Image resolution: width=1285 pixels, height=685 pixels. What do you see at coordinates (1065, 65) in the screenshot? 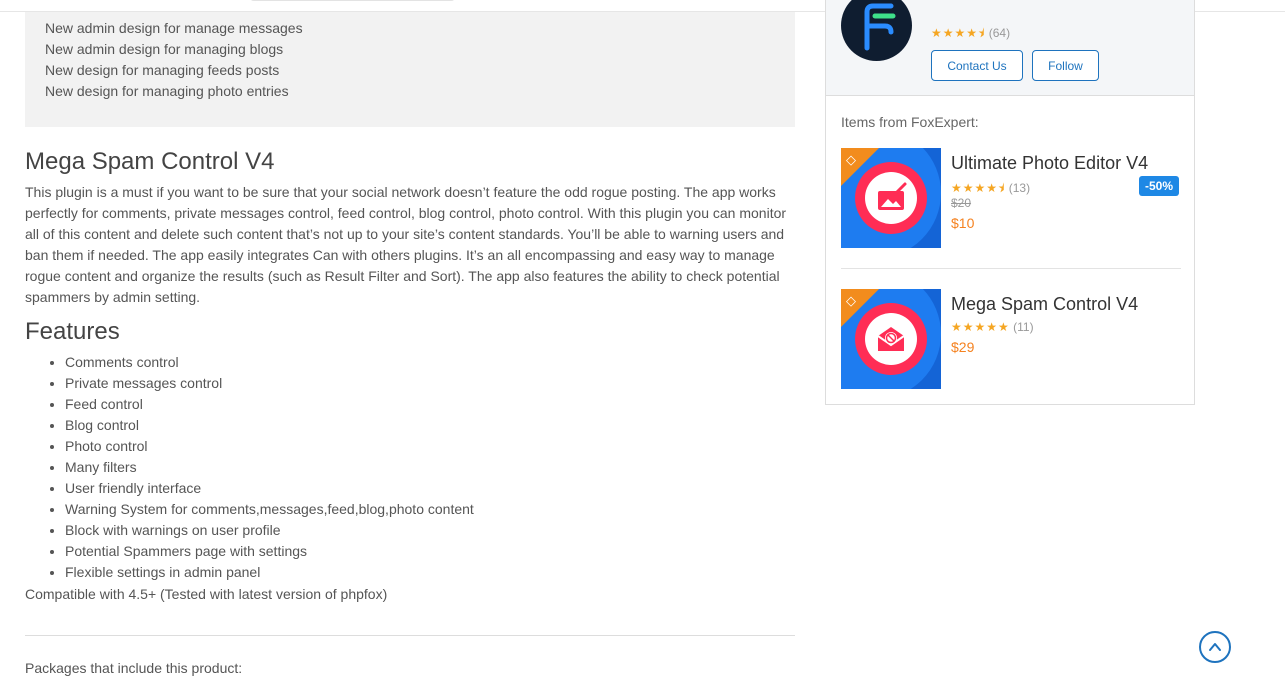
I see `follow-button: Follow` at bounding box center [1065, 65].